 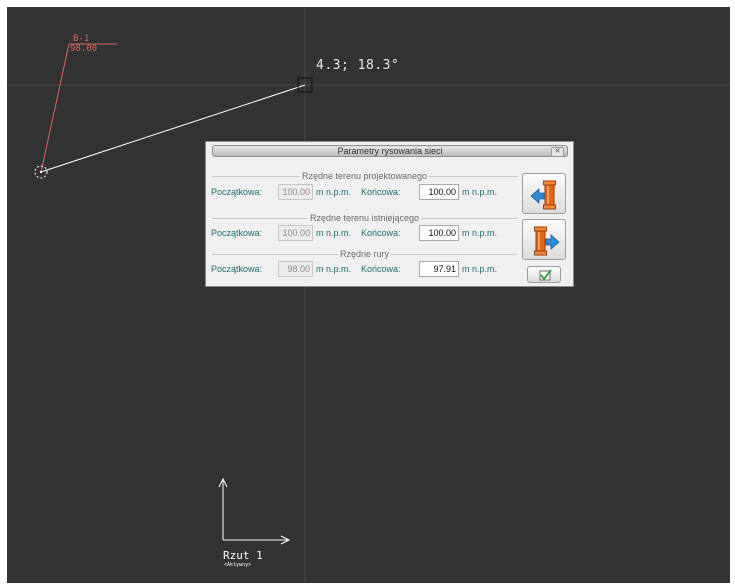 I want to click on pipe-start-field, so click(x=295, y=269).